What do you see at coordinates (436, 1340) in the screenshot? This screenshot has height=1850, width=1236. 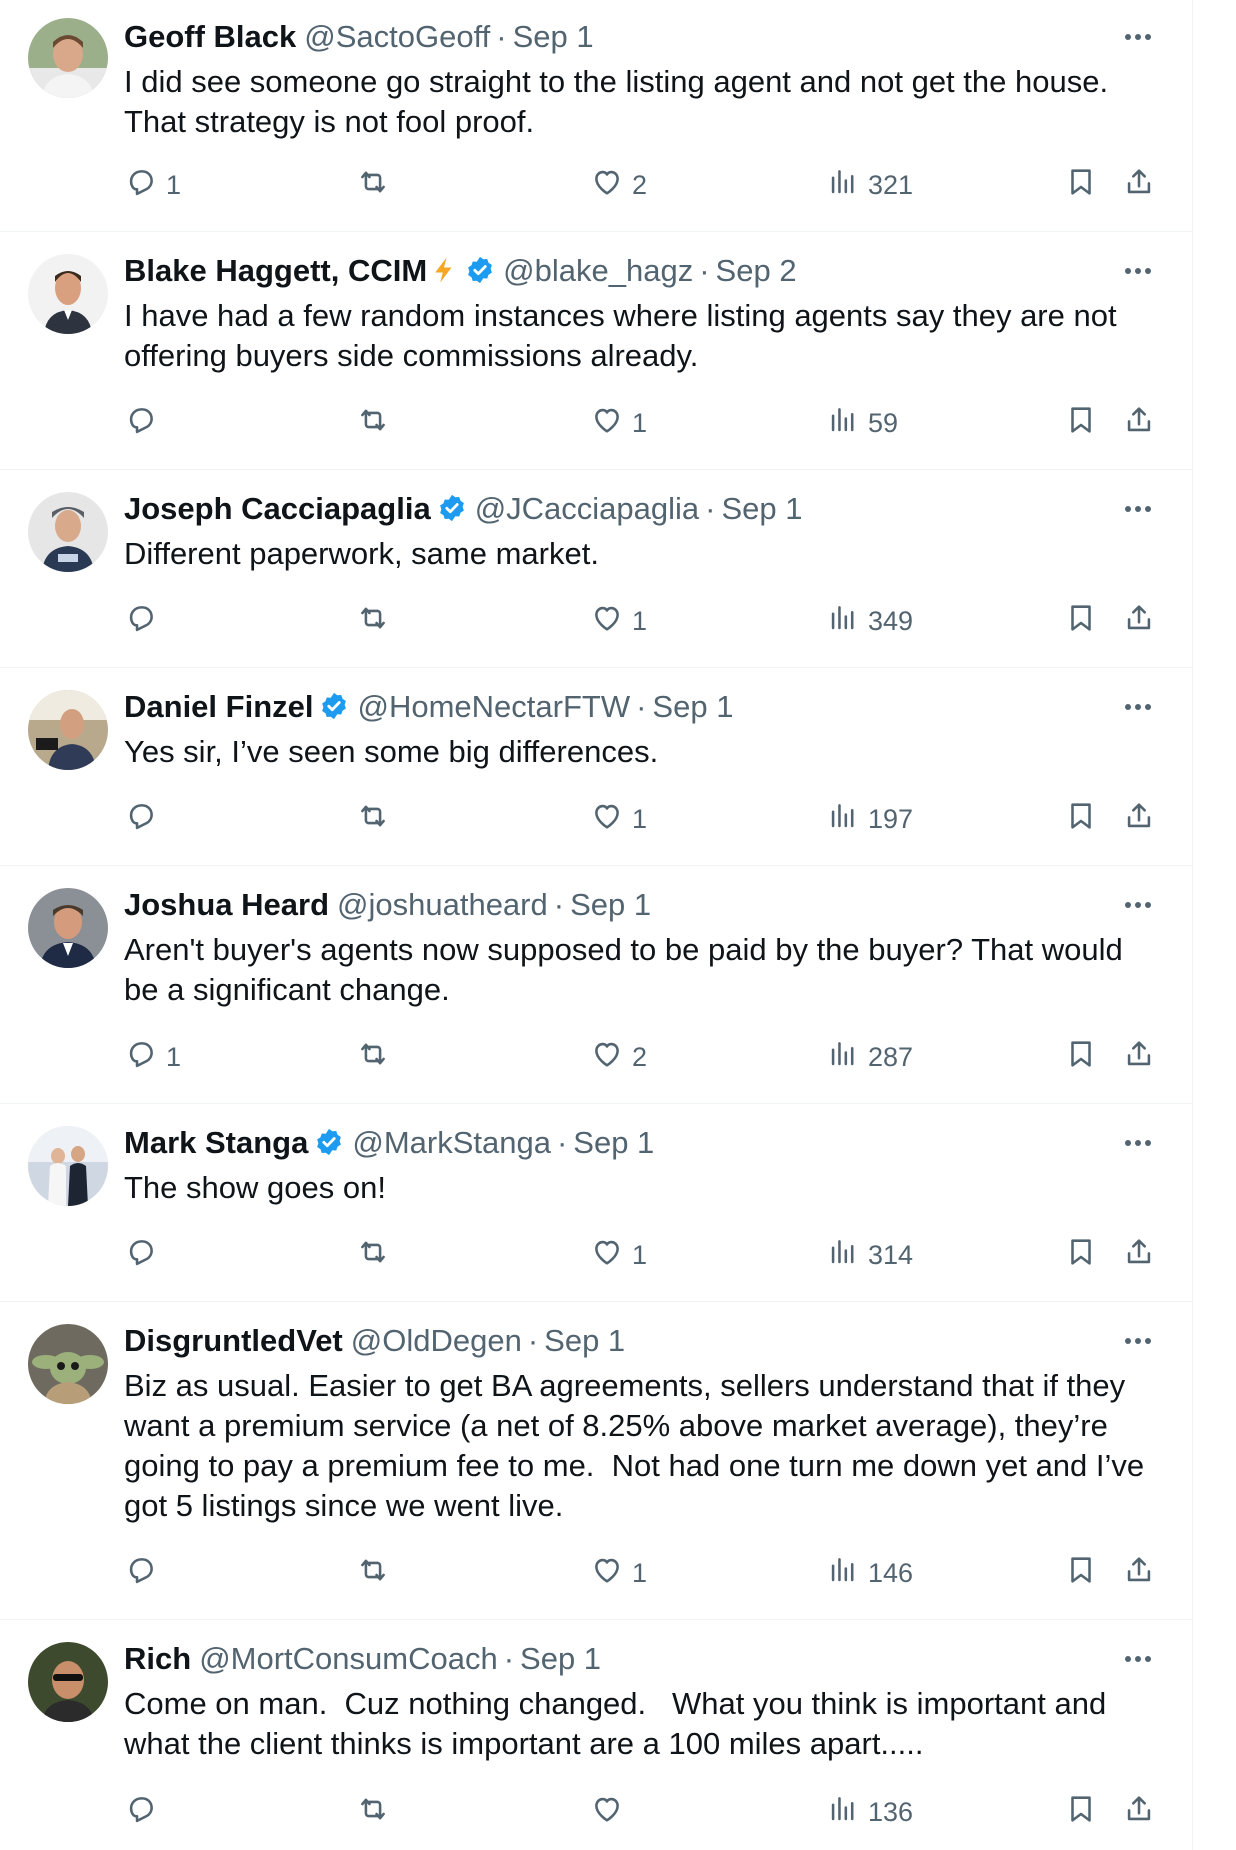 I see `author-handle: @OldDegen` at bounding box center [436, 1340].